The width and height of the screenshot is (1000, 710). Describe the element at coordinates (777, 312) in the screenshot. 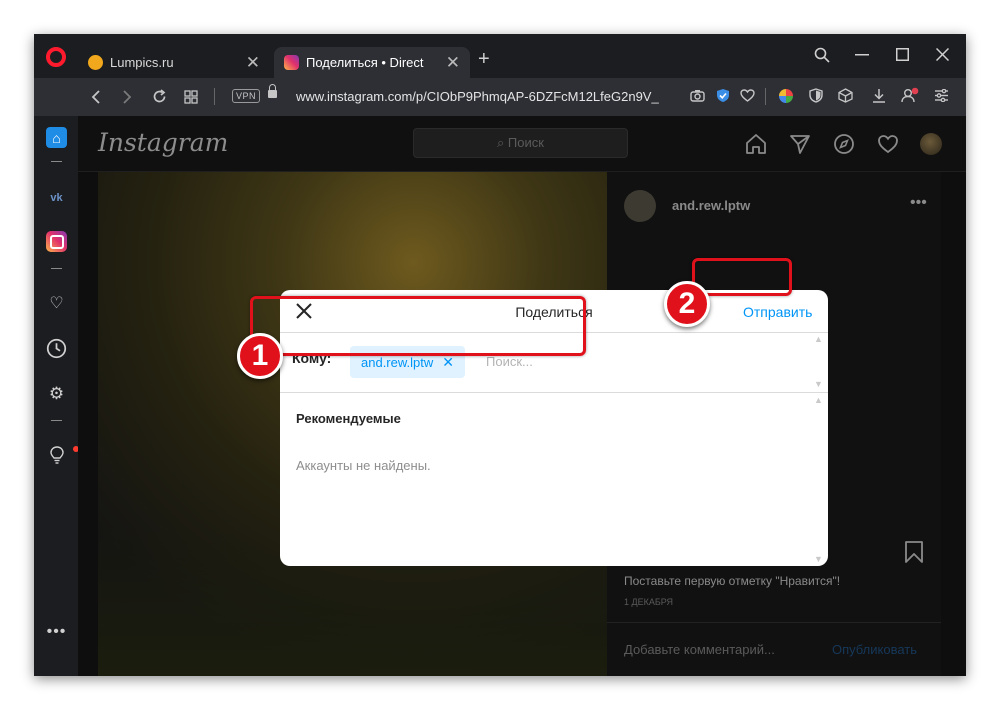

I see `send-button: Отправить` at that location.